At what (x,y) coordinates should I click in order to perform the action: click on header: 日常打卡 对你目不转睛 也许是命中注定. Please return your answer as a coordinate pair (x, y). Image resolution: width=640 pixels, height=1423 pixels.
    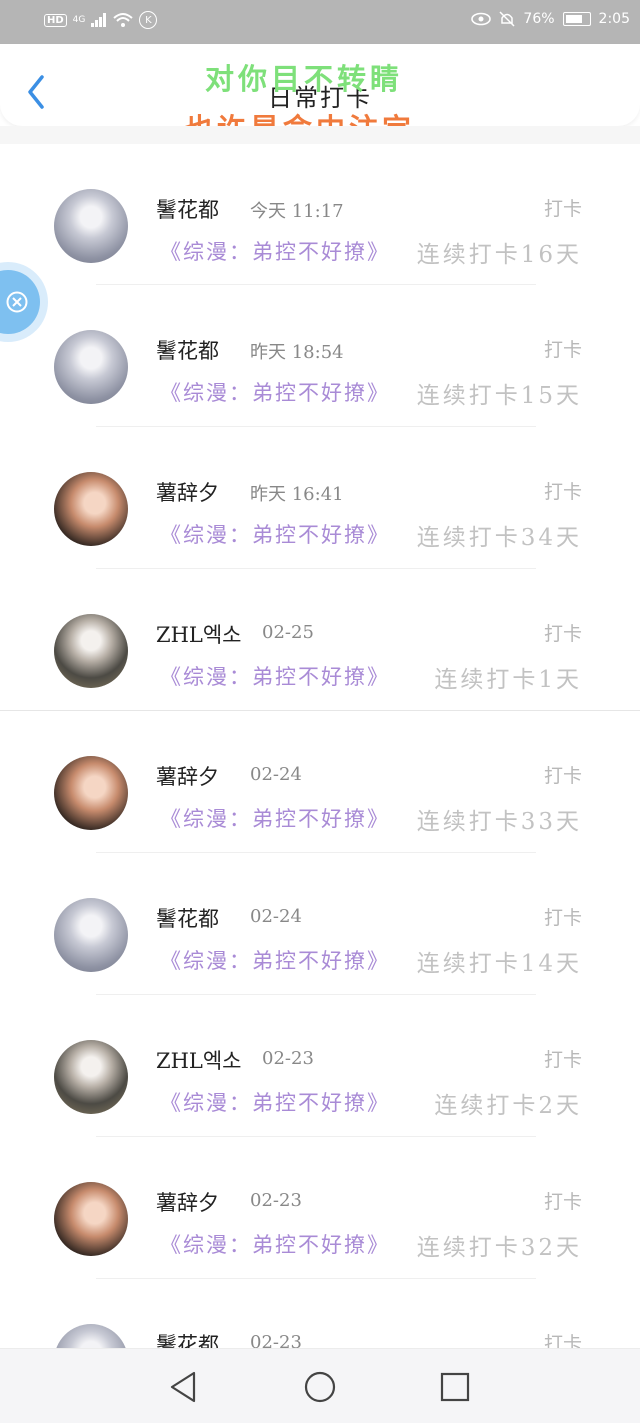
    Looking at the image, I should click on (320, 95).